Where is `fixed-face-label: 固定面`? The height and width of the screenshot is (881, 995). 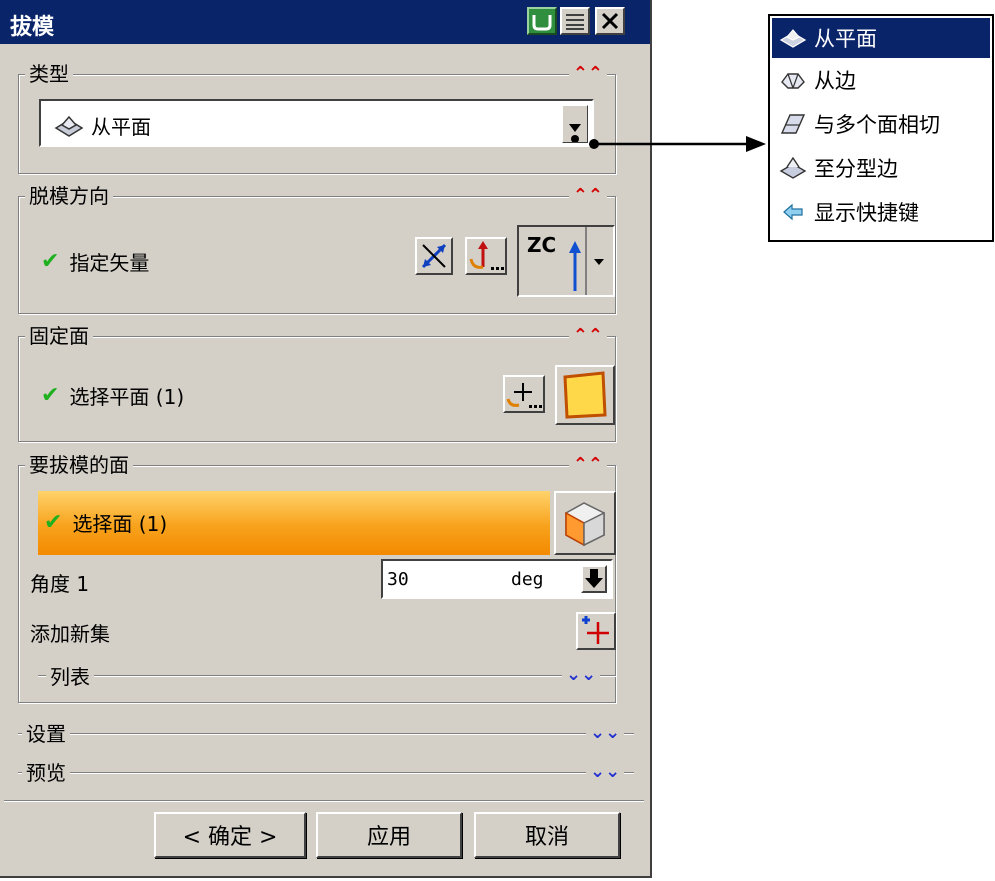
fixed-face-label: 固定面 is located at coordinates (59, 336).